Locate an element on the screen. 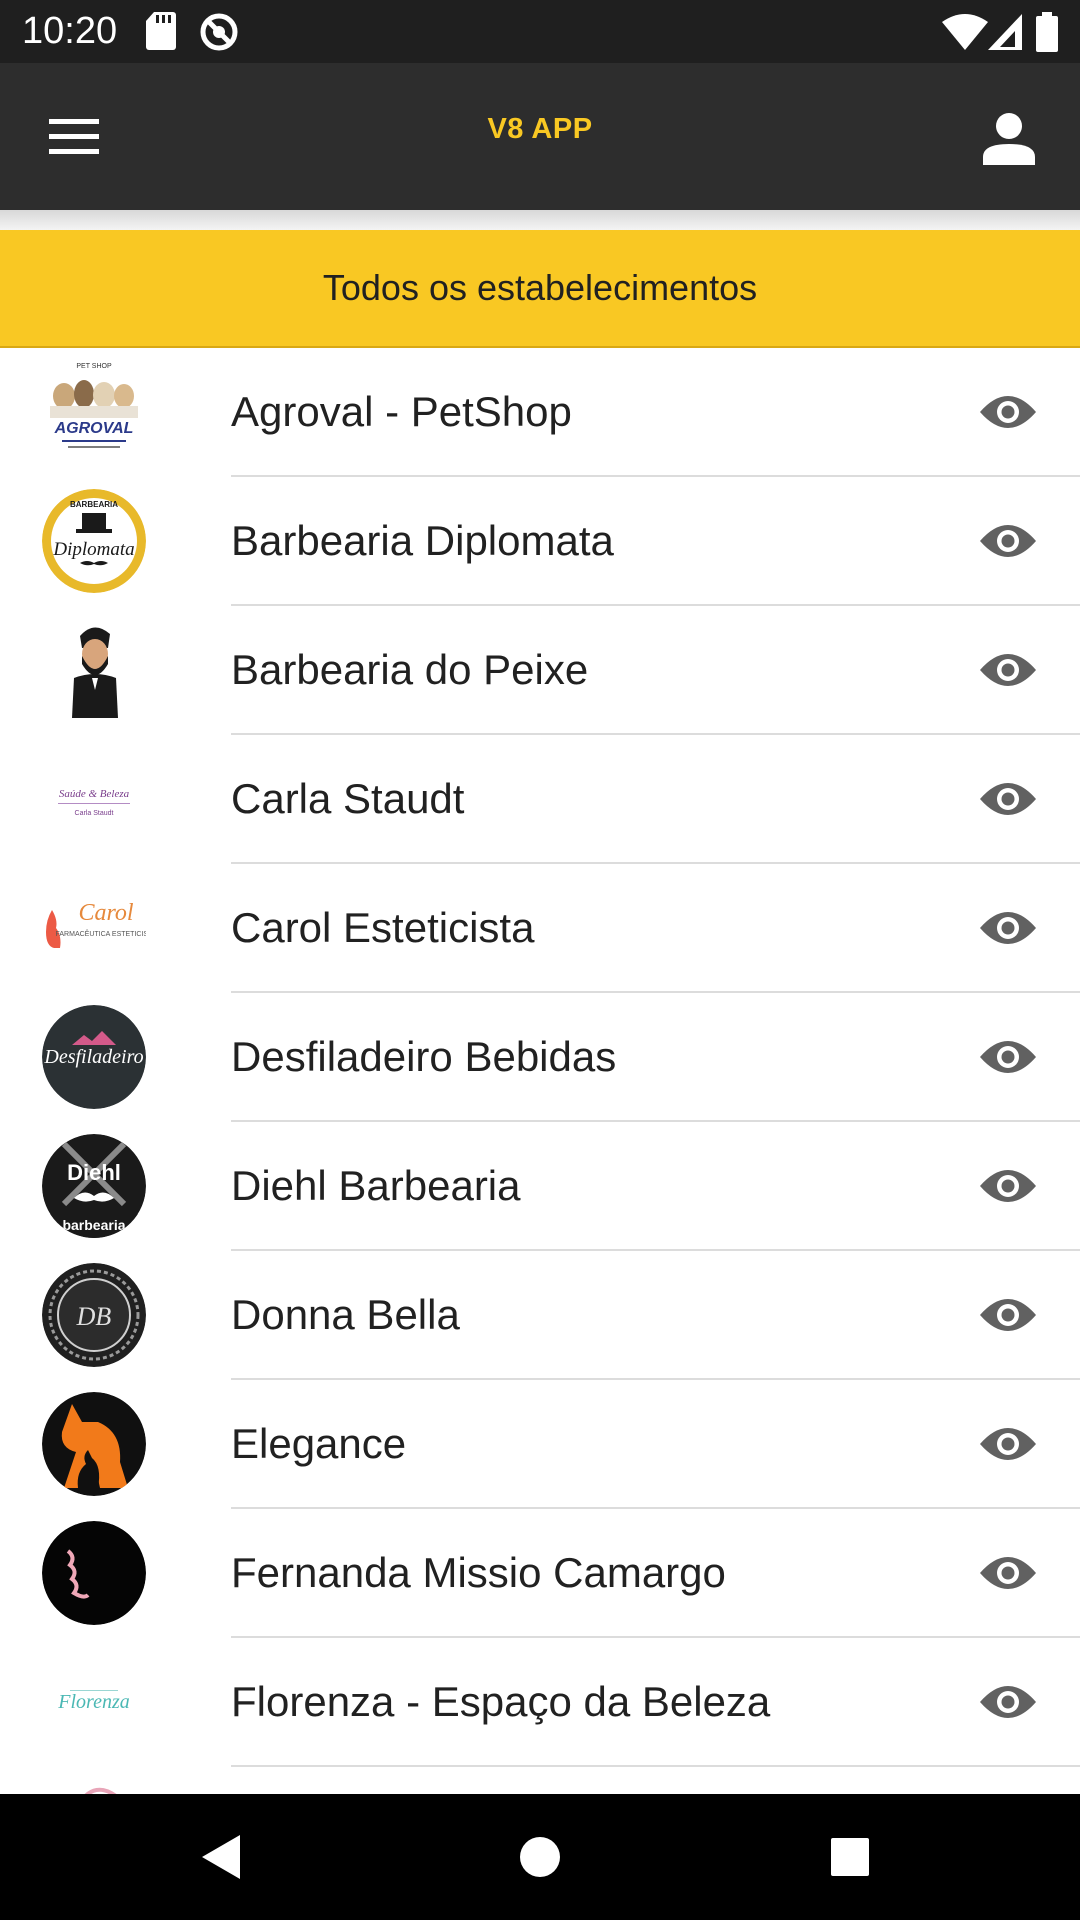  barbearia-diplomata-logo: BARBEARIA Diplomata is located at coordinates (94, 541).